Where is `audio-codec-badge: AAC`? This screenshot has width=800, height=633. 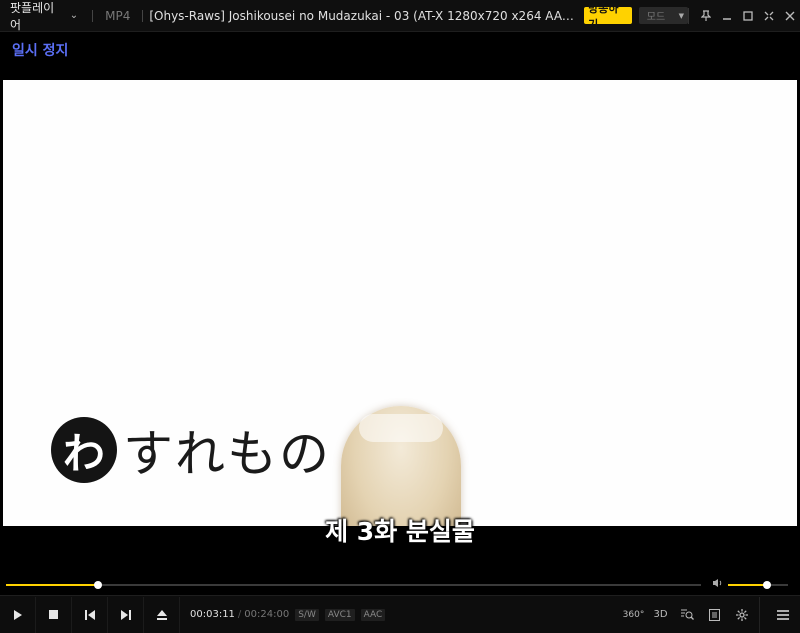 audio-codec-badge: AAC is located at coordinates (373, 614).